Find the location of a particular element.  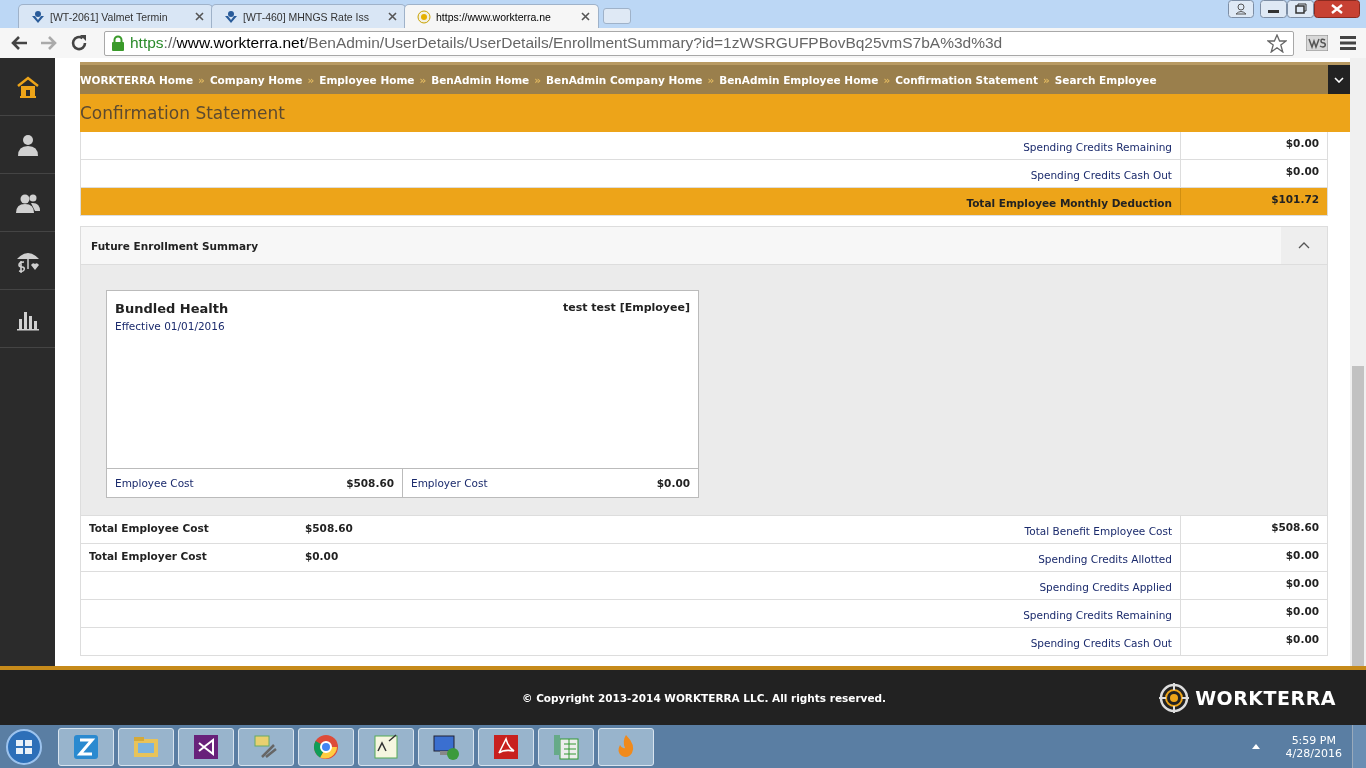

breadcrumb-link: Confirmation Statement is located at coordinates (966, 79).